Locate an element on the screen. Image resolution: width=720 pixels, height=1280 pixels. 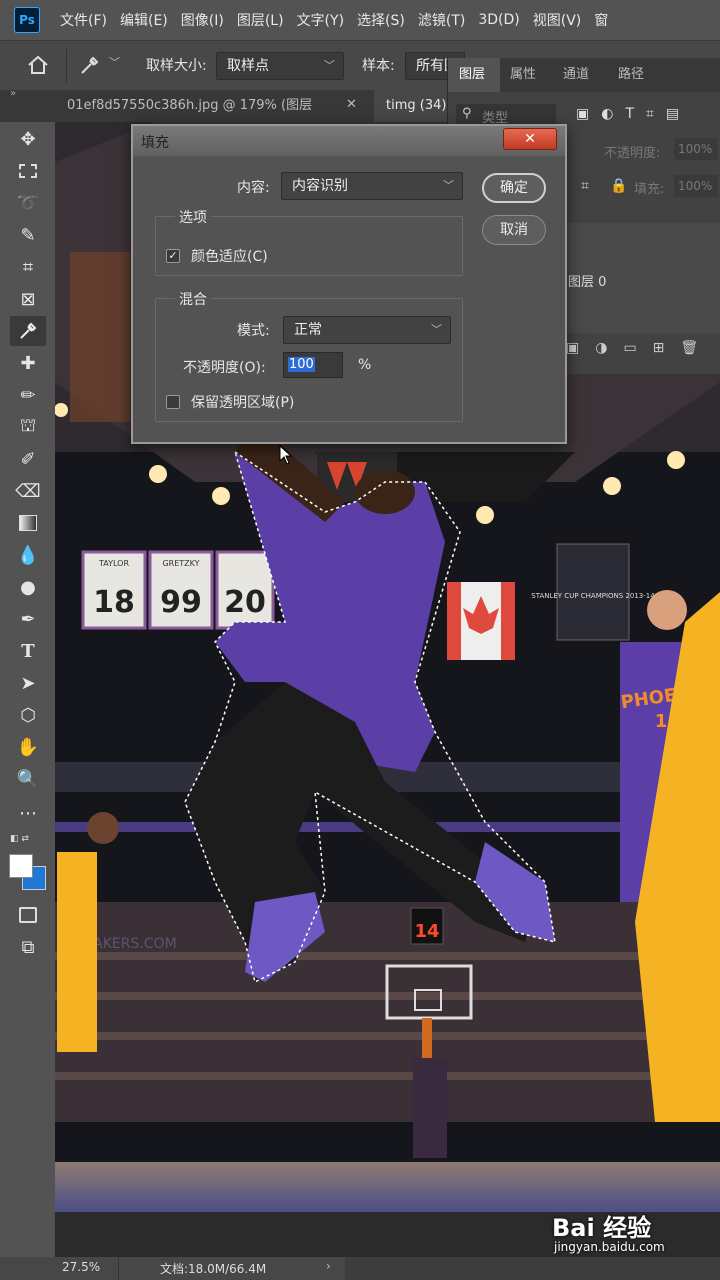
blend-group-title: 混合 is located at coordinates (193, 299).